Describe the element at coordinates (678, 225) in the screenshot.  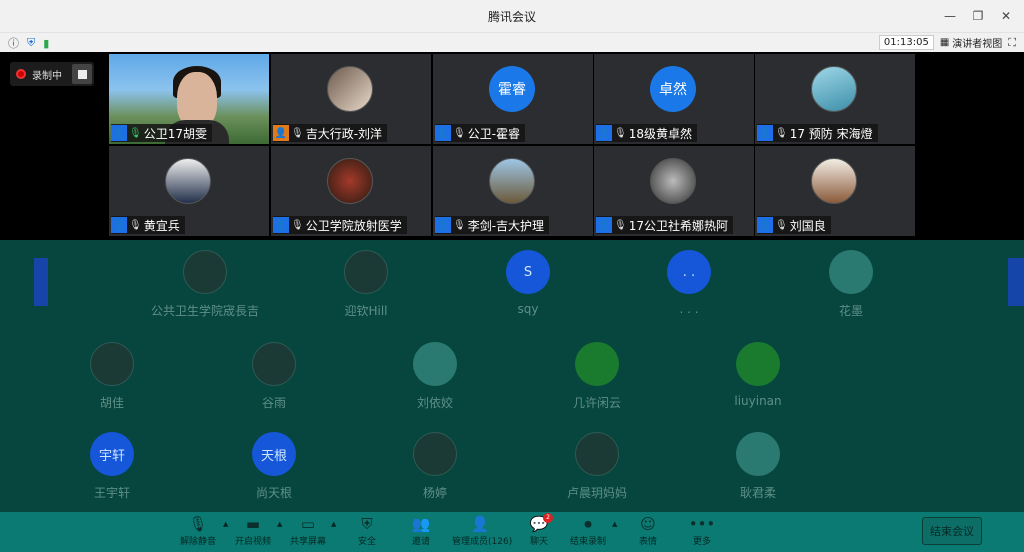
I see `participant-name: 17公卫社希娜热阿` at that location.